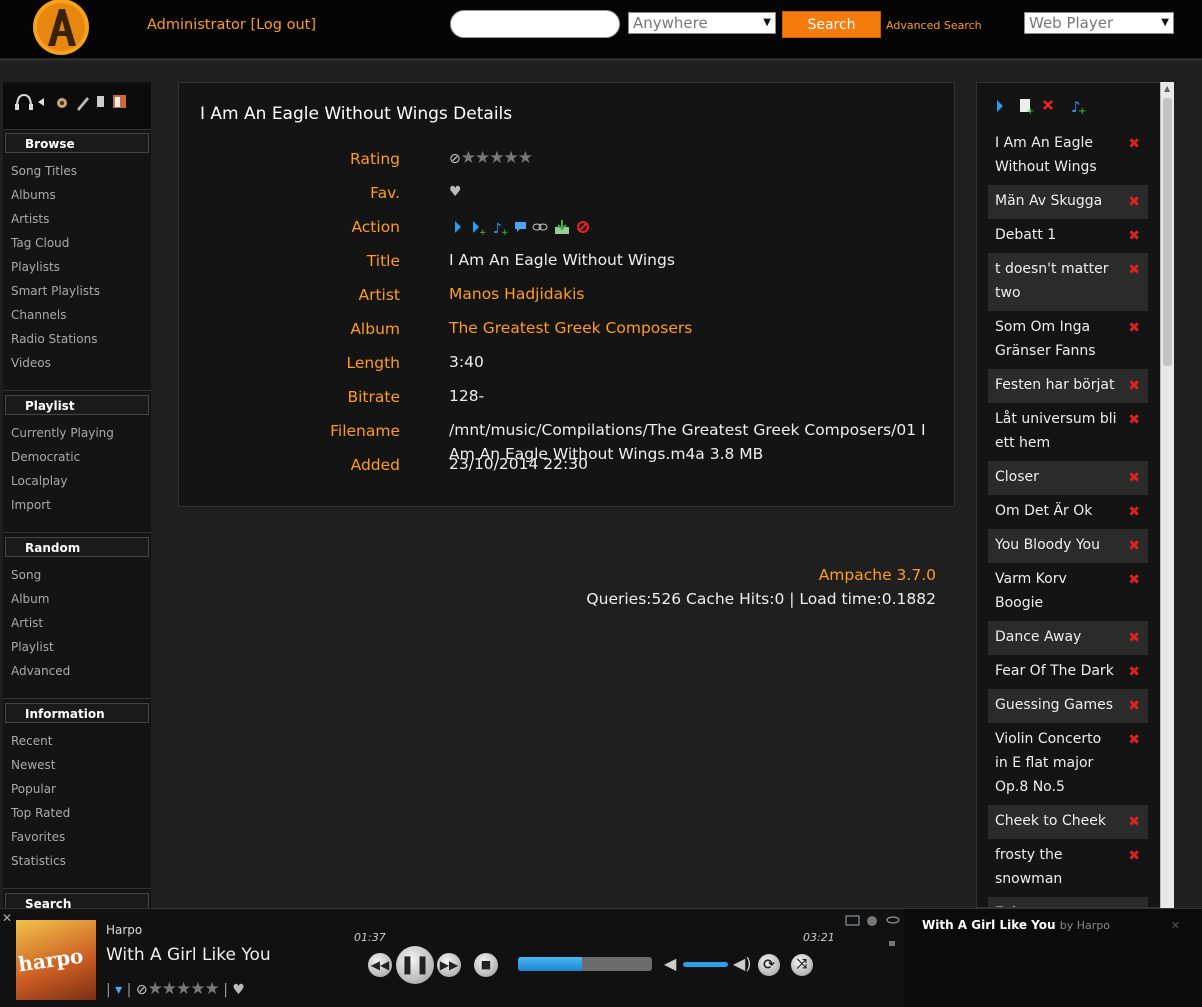 The height and width of the screenshot is (1007, 1202). What do you see at coordinates (118, 990) in the screenshot?
I see `comment-icon: ▾` at bounding box center [118, 990].